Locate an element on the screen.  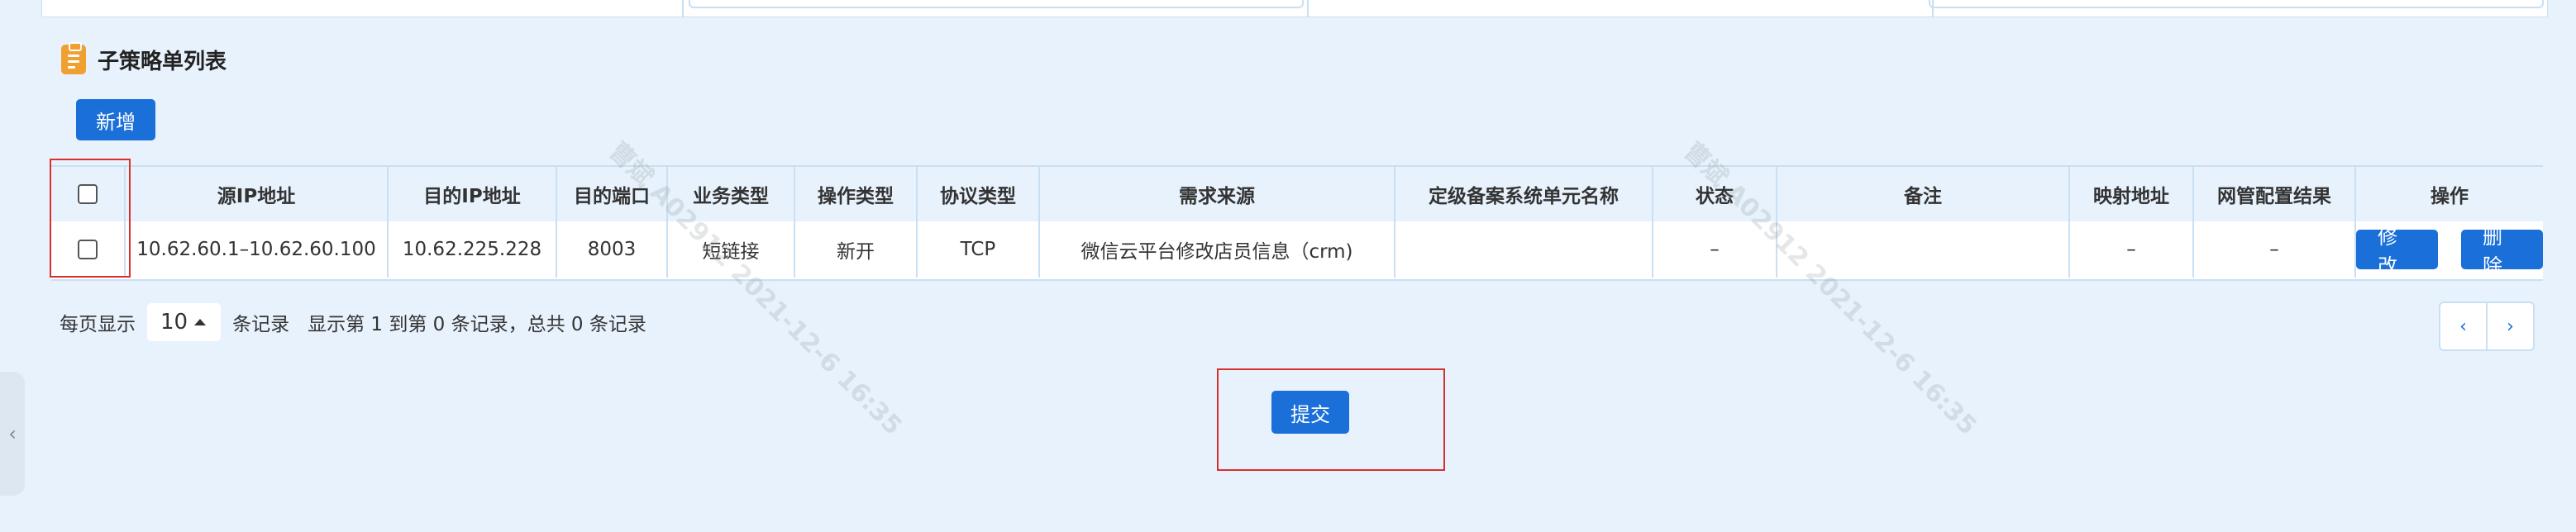
prev-page-button: ‹ is located at coordinates (2464, 326).